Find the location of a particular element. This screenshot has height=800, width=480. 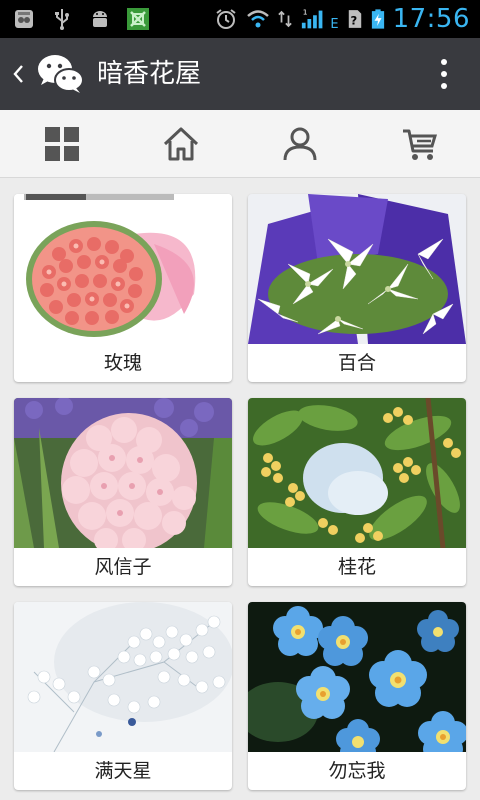

product-image-hyacinth is located at coordinates (123, 473).